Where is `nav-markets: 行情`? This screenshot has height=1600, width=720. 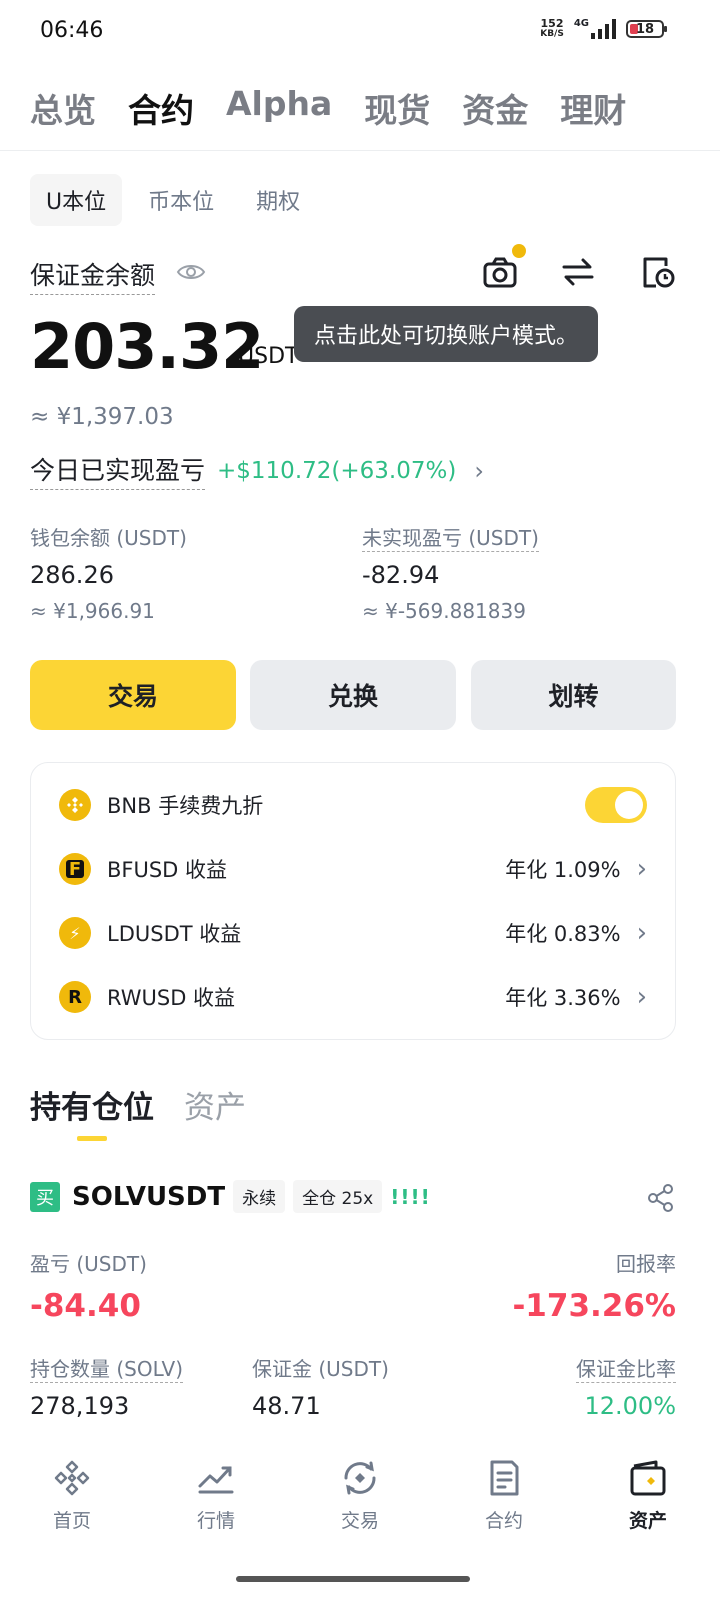 nav-markets: 行情 is located at coordinates (216, 1508).